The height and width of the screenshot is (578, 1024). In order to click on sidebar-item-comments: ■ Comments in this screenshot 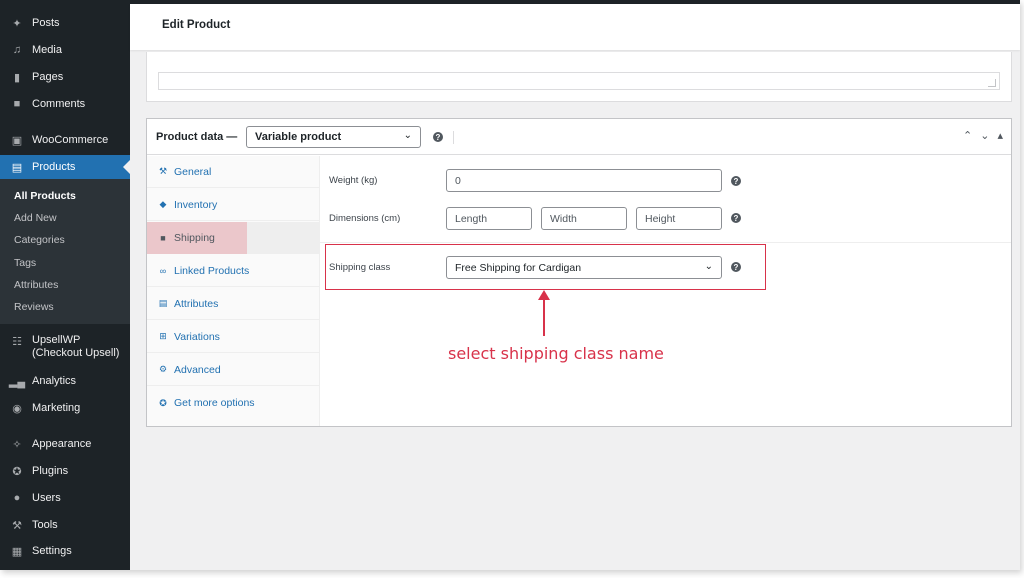, I will do `click(65, 104)`.